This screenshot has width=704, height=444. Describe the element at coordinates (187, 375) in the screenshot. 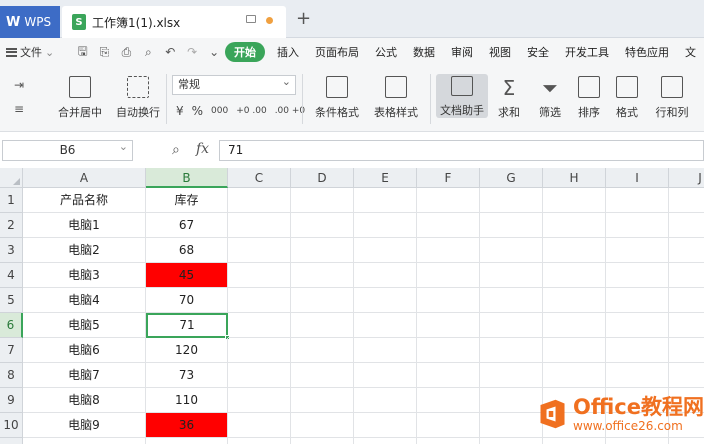

I see `cell-stock: 73` at that location.